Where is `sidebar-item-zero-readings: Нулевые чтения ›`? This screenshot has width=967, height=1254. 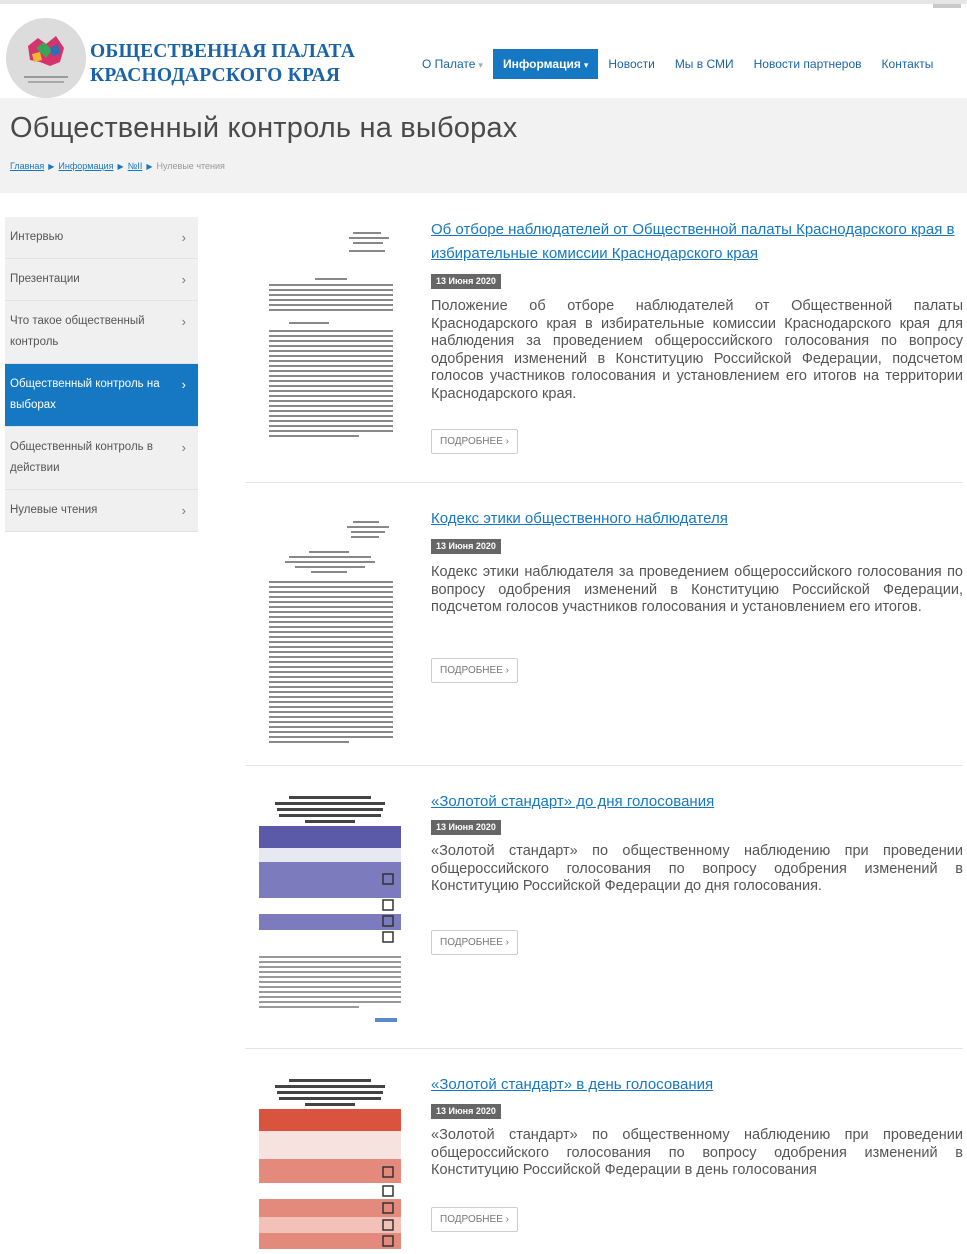 sidebar-item-zero-readings: Нулевые чтения › is located at coordinates (101, 511).